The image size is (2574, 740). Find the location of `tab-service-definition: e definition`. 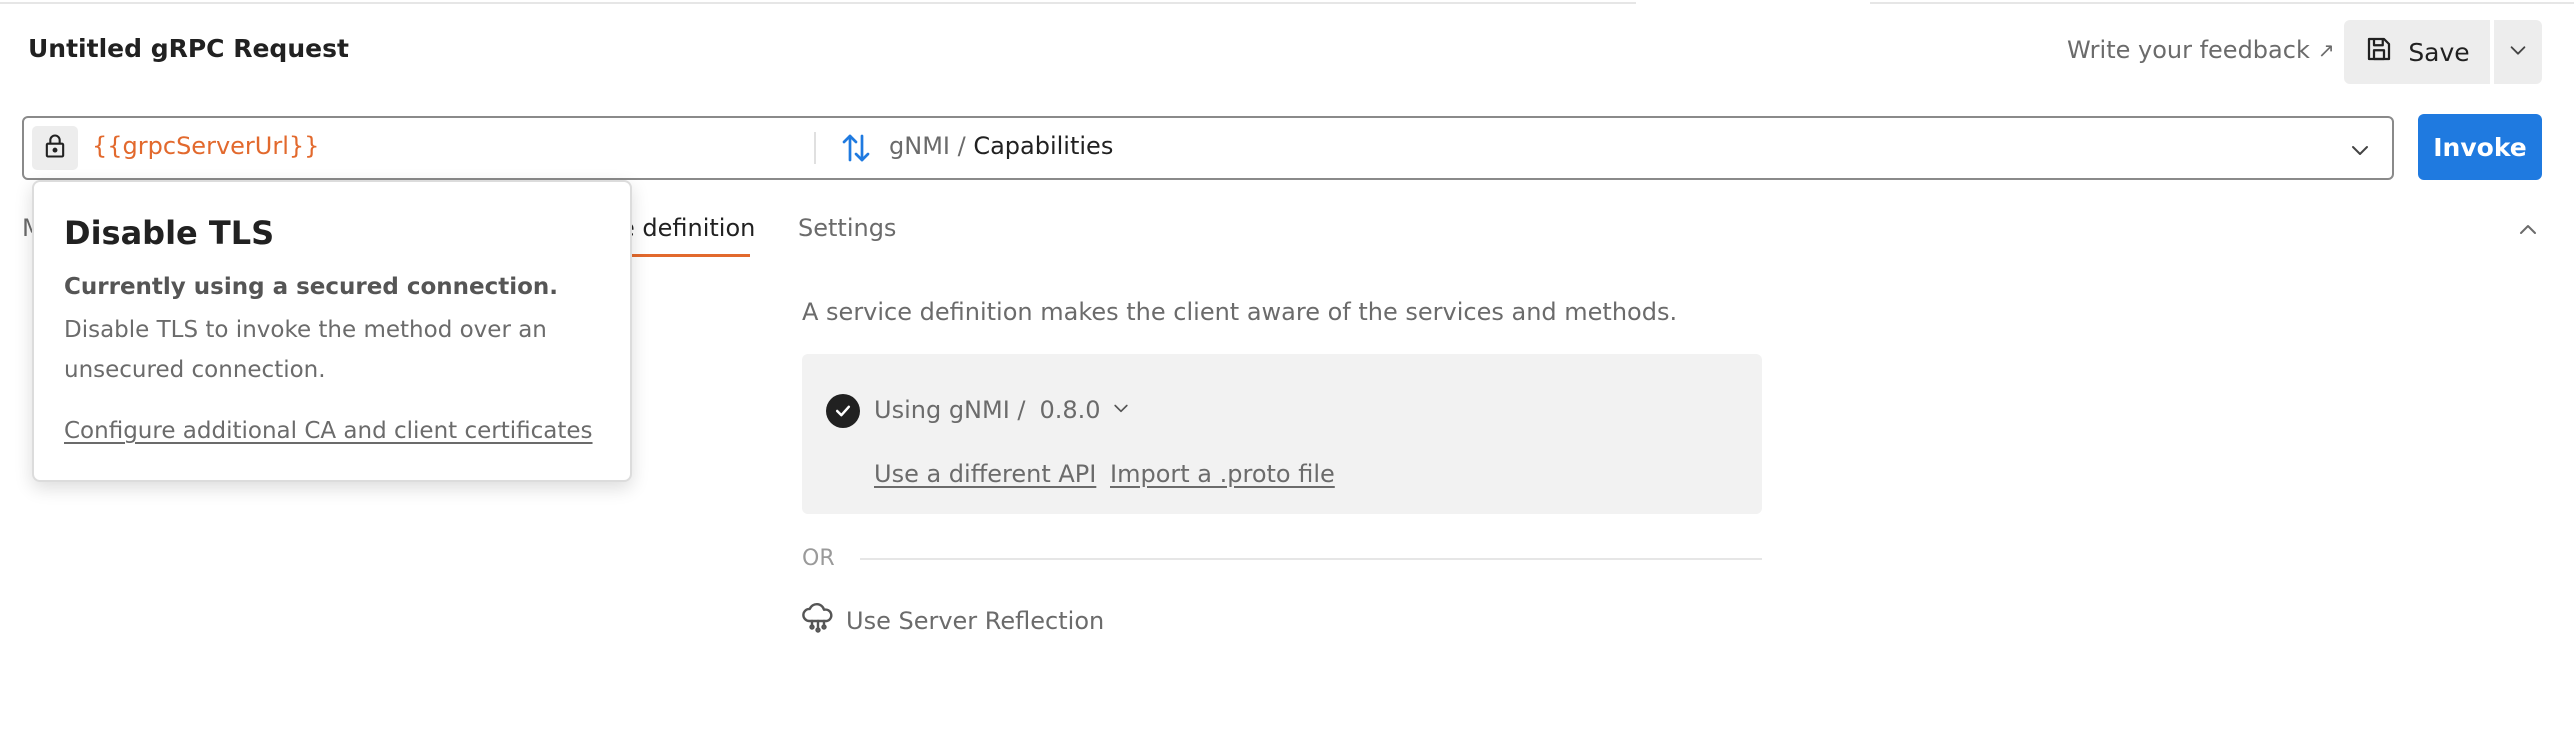

tab-service-definition: e definition is located at coordinates (687, 228).